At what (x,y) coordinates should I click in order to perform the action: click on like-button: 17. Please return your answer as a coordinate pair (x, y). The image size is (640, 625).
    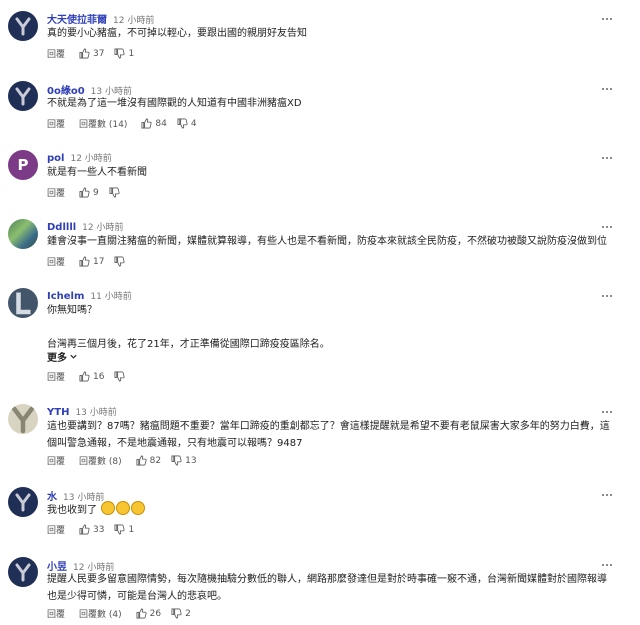
    Looking at the image, I should click on (91, 261).